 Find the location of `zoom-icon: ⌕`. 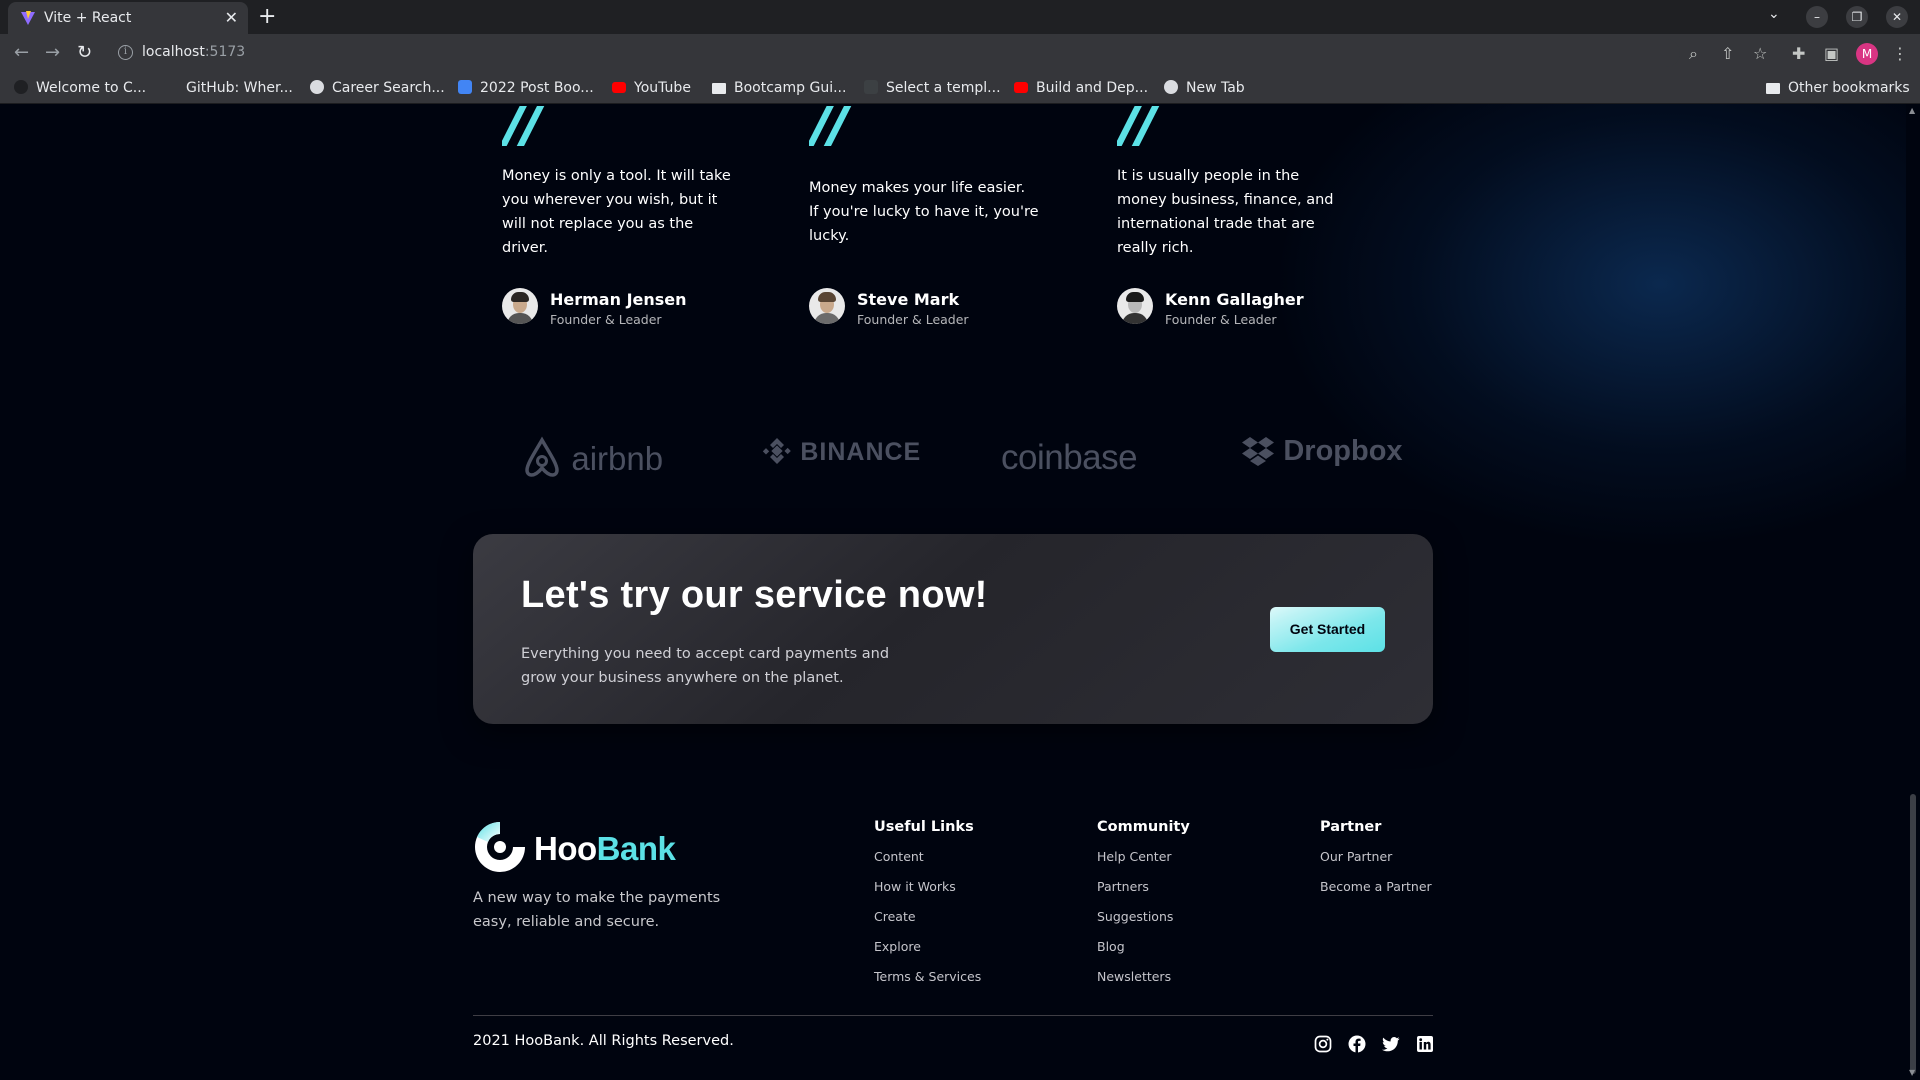

zoom-icon: ⌕ is located at coordinates (1693, 54).